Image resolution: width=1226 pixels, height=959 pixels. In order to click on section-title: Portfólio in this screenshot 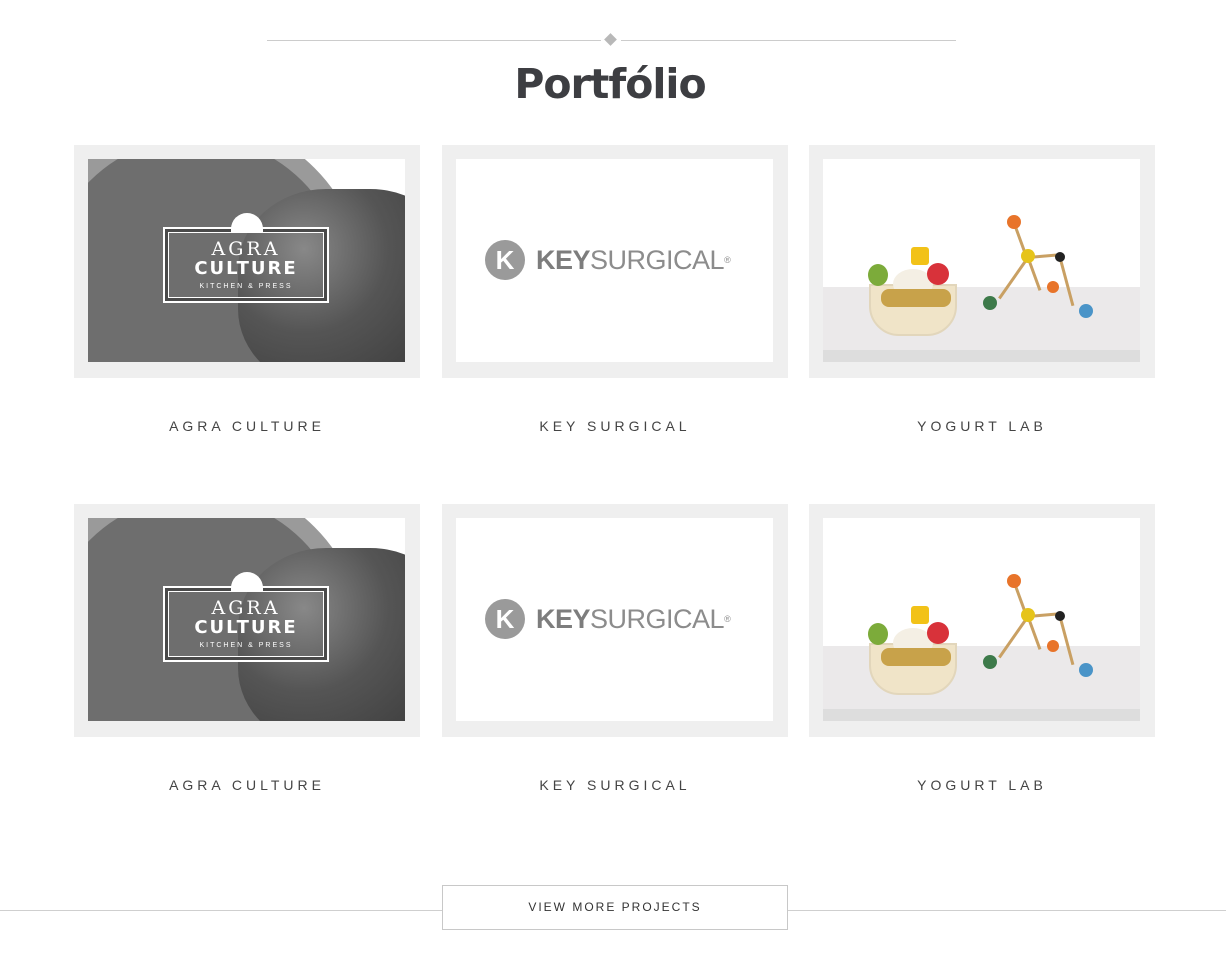, I will do `click(610, 84)`.